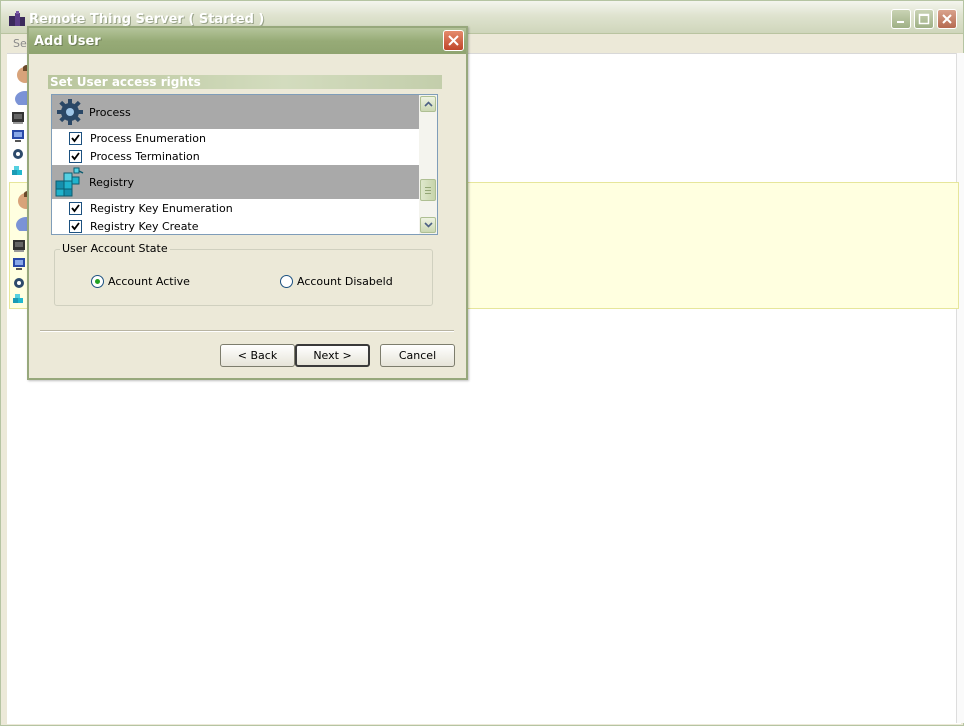 This screenshot has width=964, height=726. Describe the element at coordinates (112, 182) in the screenshot. I see `group-label-registry: Registry` at that location.